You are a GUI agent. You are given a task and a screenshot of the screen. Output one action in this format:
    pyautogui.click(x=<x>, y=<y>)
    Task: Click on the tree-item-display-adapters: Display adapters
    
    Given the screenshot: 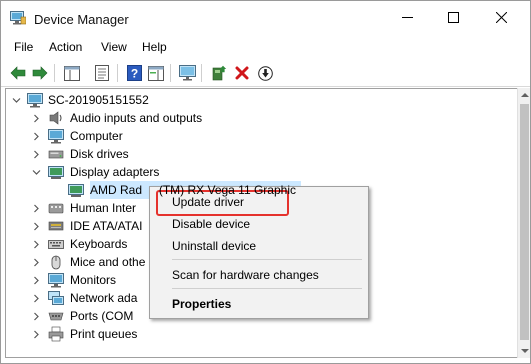 What is the action you would take?
    pyautogui.click(x=261, y=172)
    